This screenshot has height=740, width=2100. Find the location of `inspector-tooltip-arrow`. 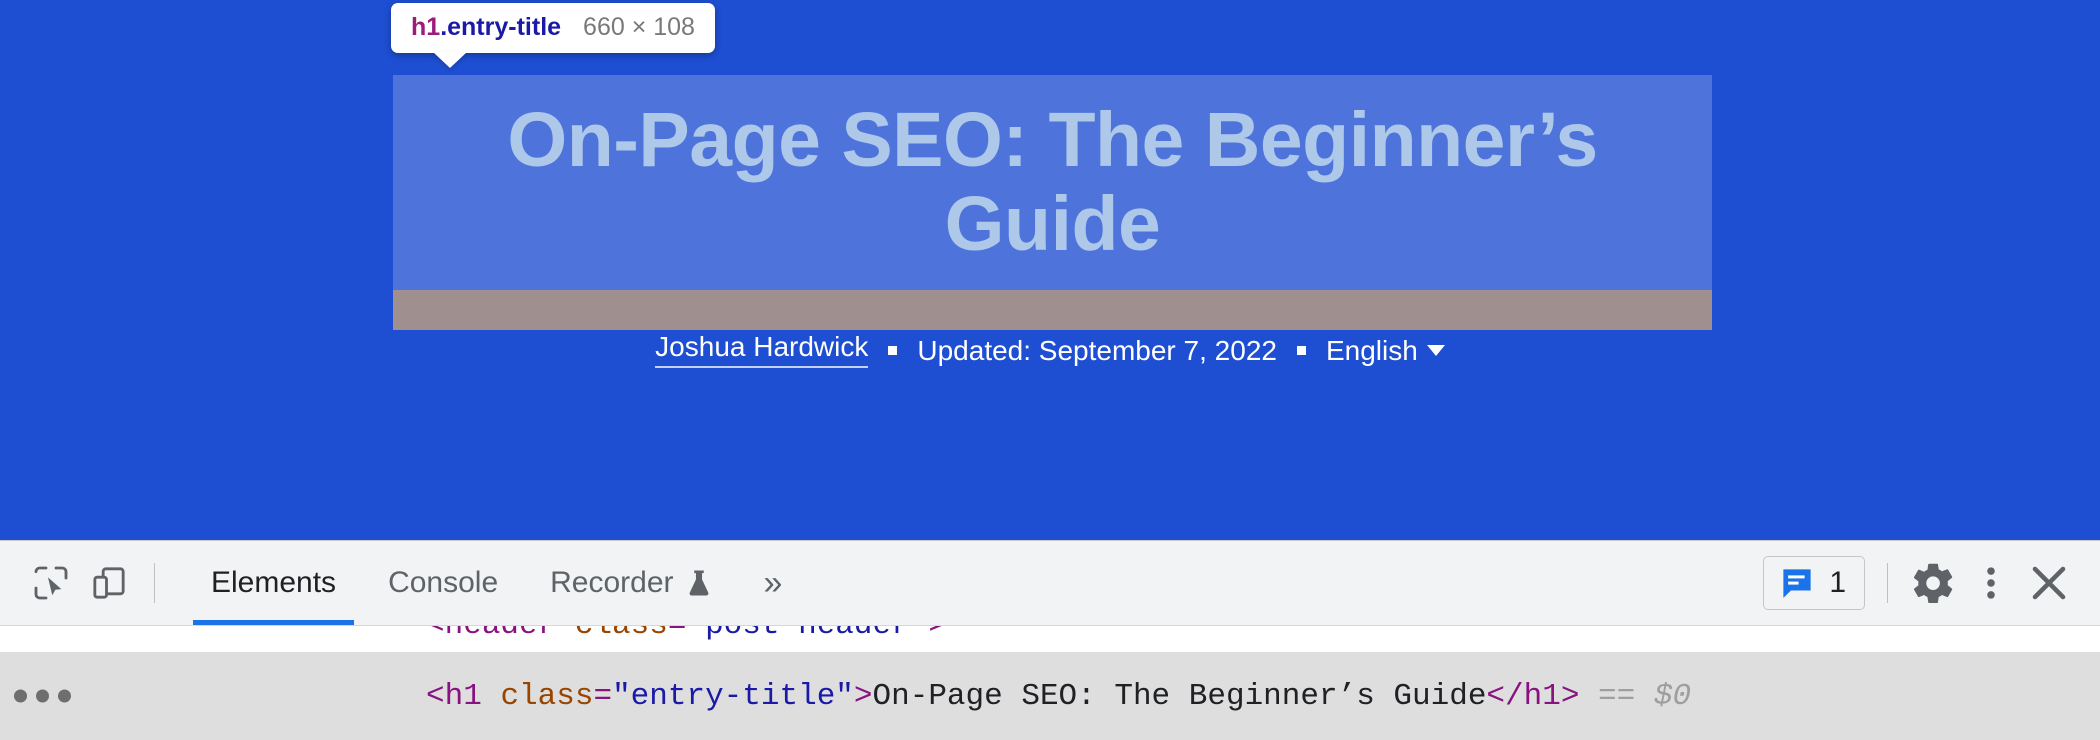

inspector-tooltip-arrow is located at coordinates (450, 59).